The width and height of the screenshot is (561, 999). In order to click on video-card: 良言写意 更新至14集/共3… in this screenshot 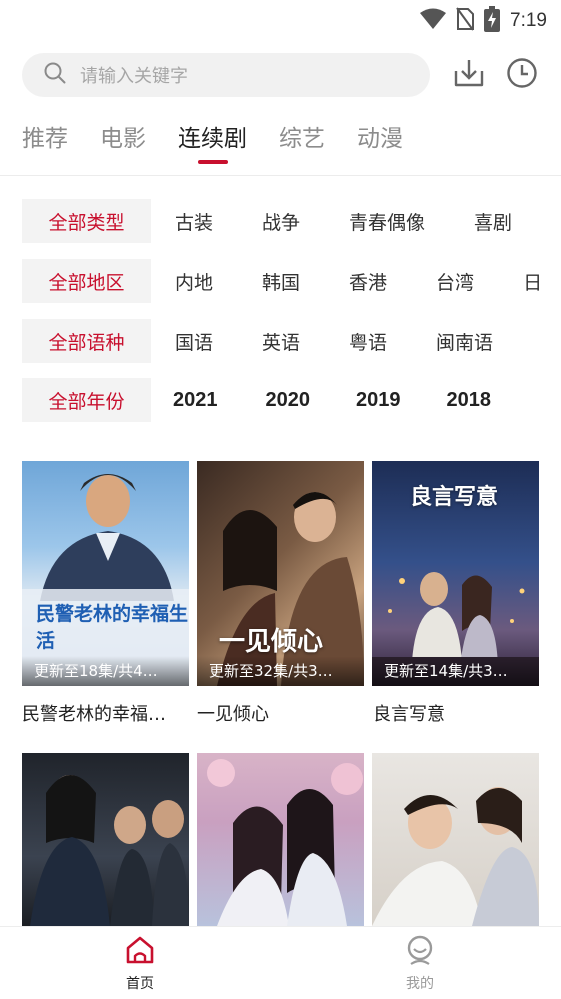, I will do `click(455, 573)`.